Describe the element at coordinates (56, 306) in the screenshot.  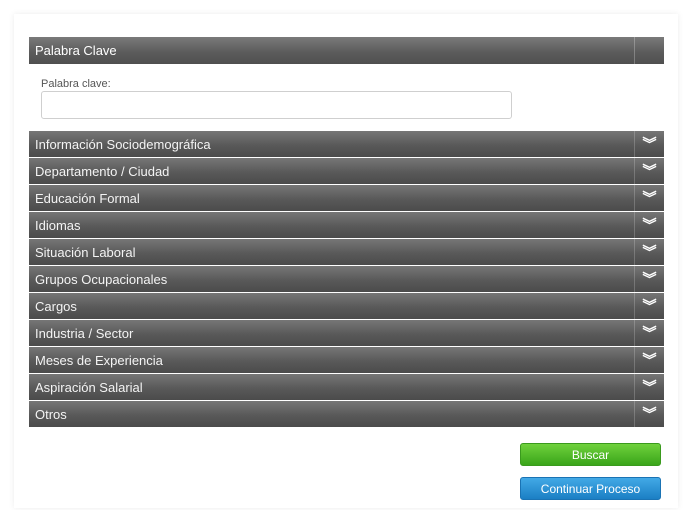
I see `accordion-item-label: Cargos` at that location.